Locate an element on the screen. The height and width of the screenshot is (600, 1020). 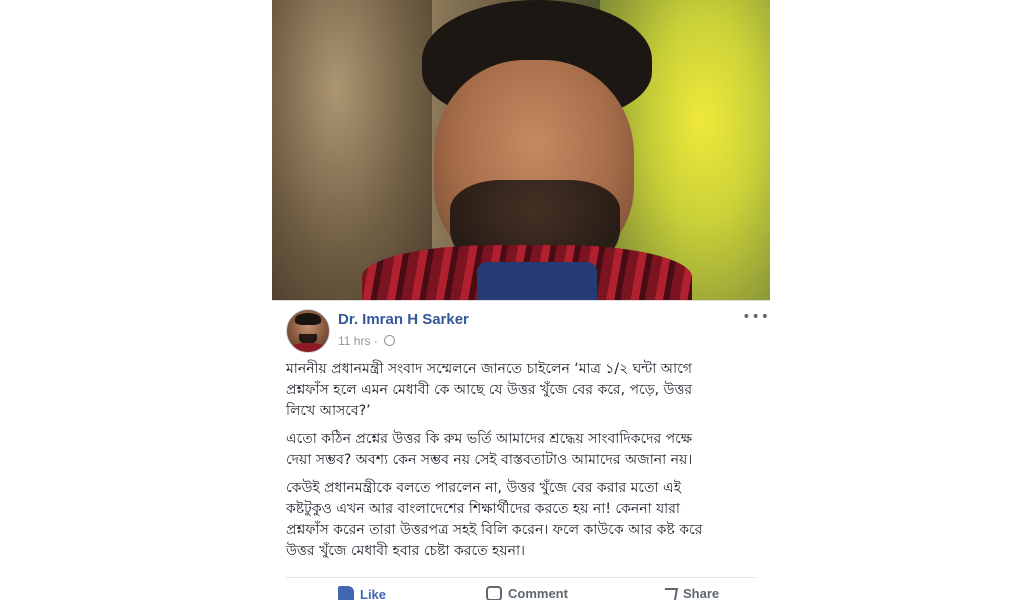
avatar-hair is located at coordinates (308, 319).